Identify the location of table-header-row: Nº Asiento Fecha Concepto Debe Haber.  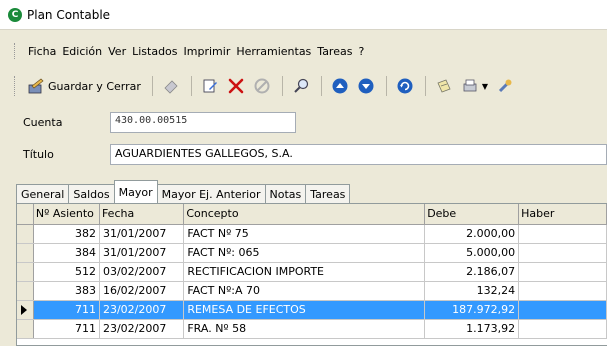
(312, 214).